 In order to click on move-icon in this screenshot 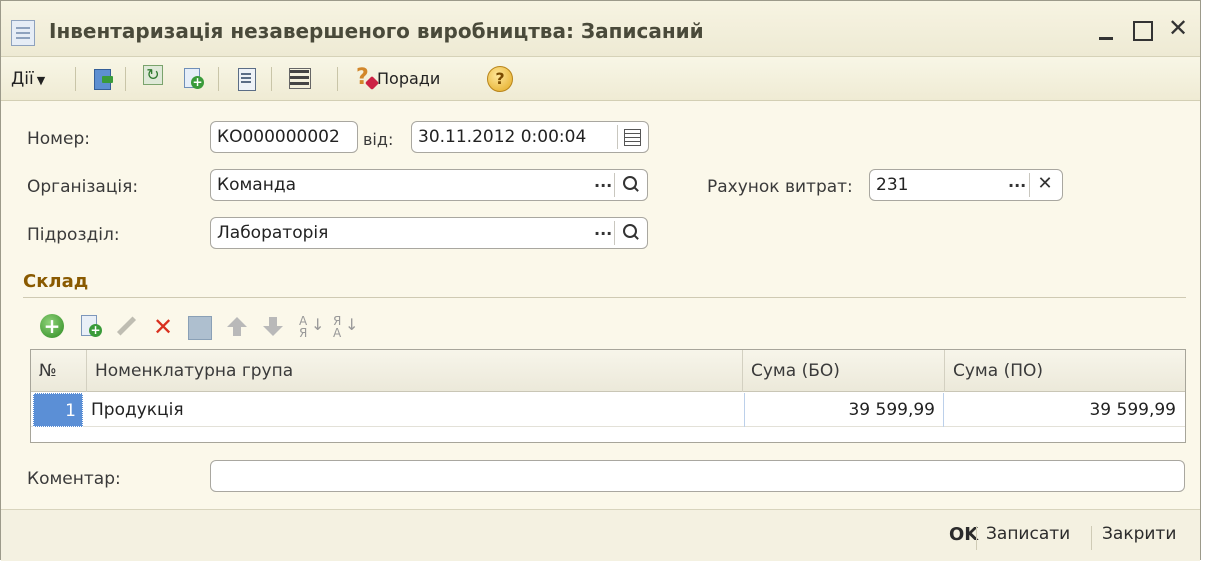, I will do `click(103, 79)`.